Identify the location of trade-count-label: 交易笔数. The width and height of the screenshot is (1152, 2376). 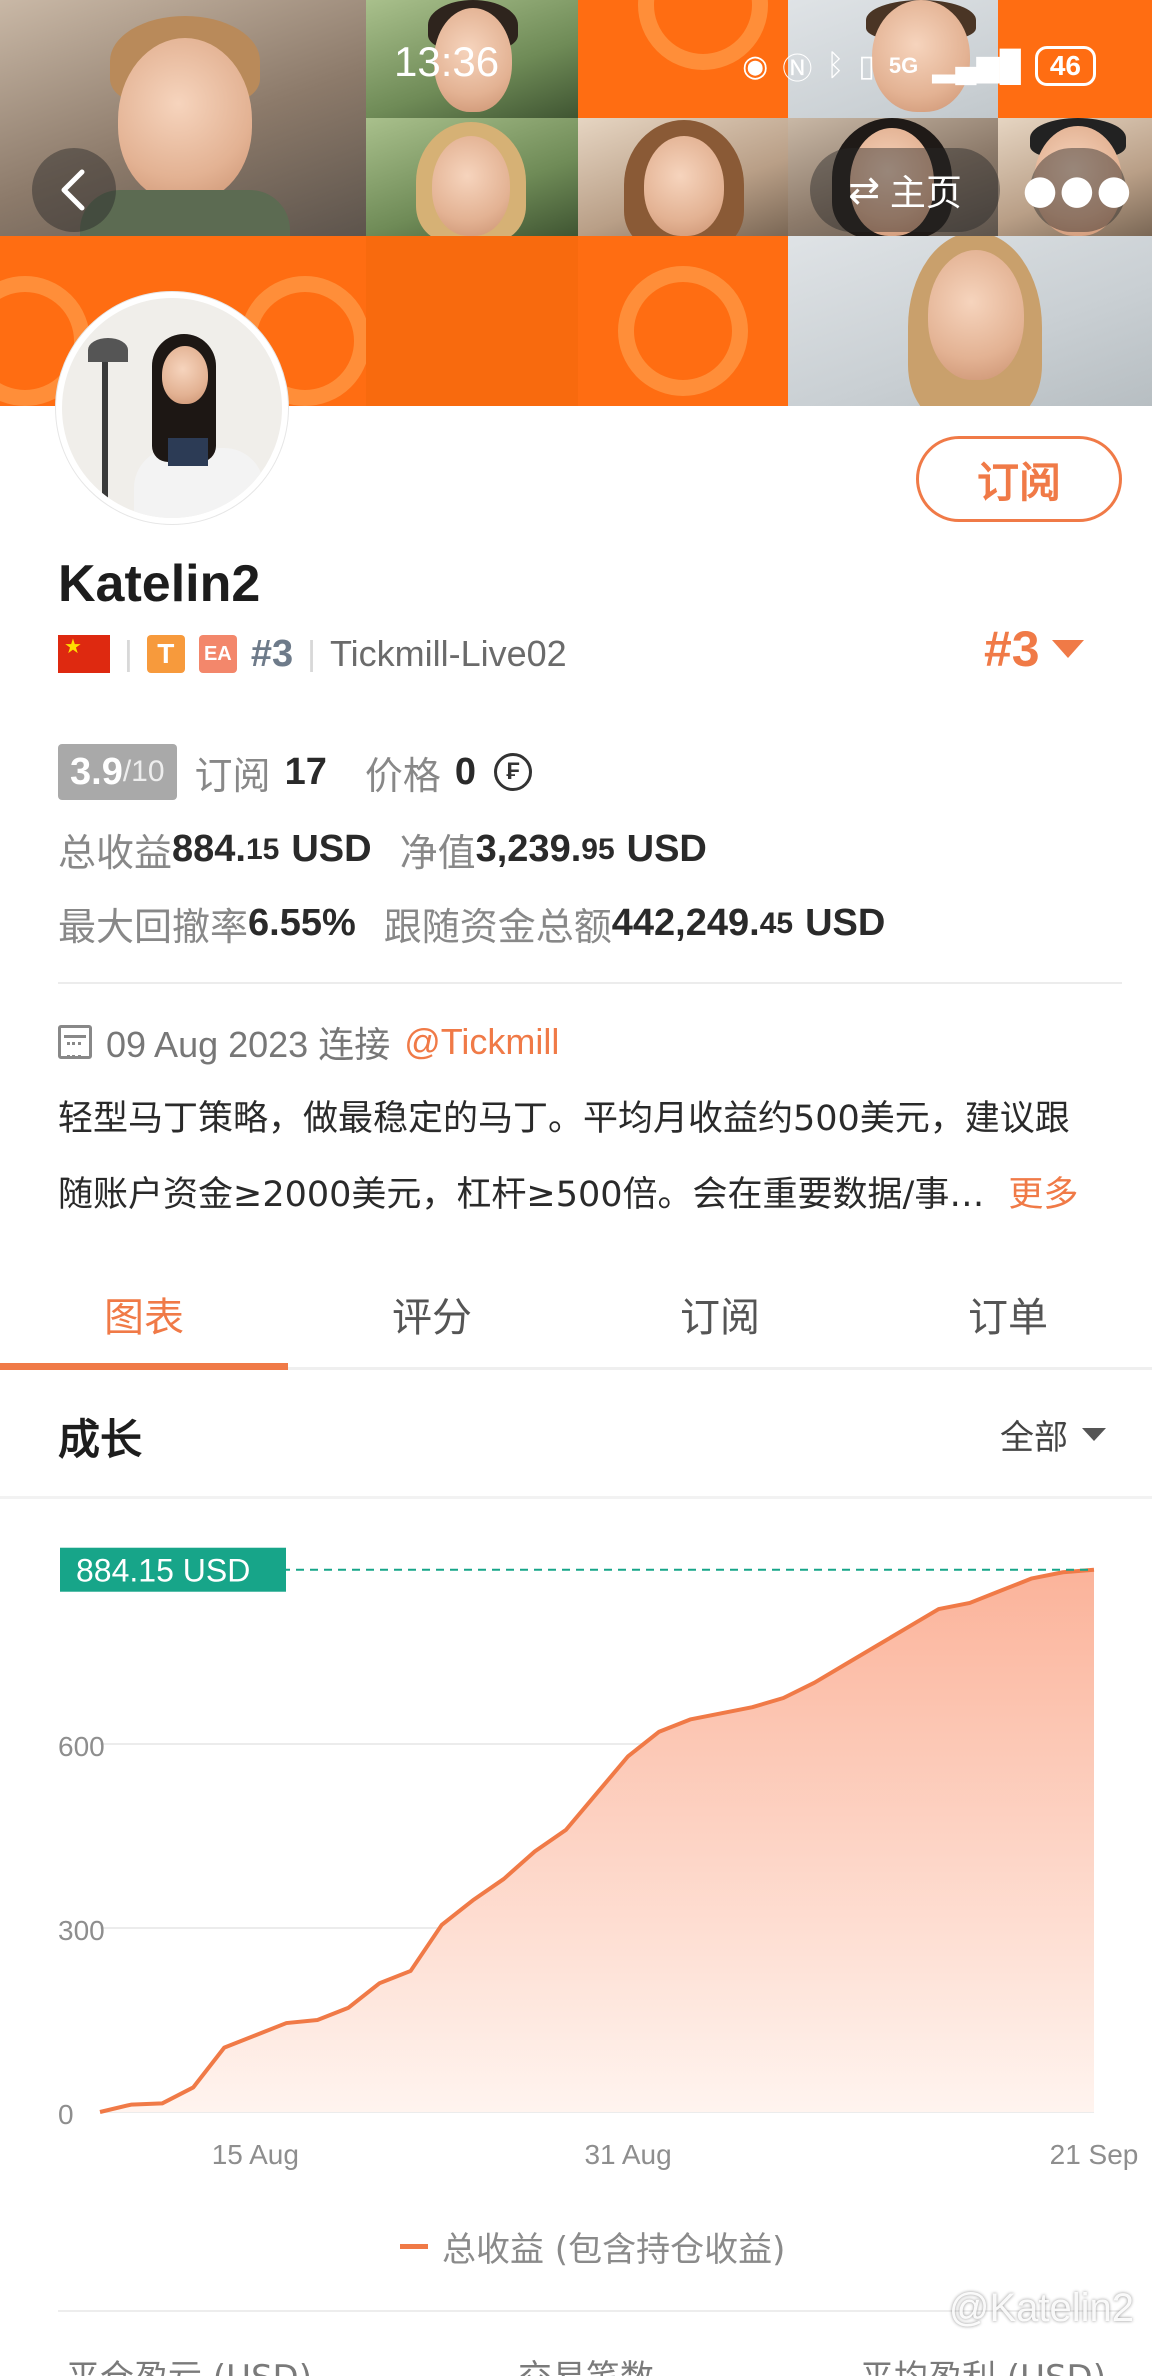
(586, 2363).